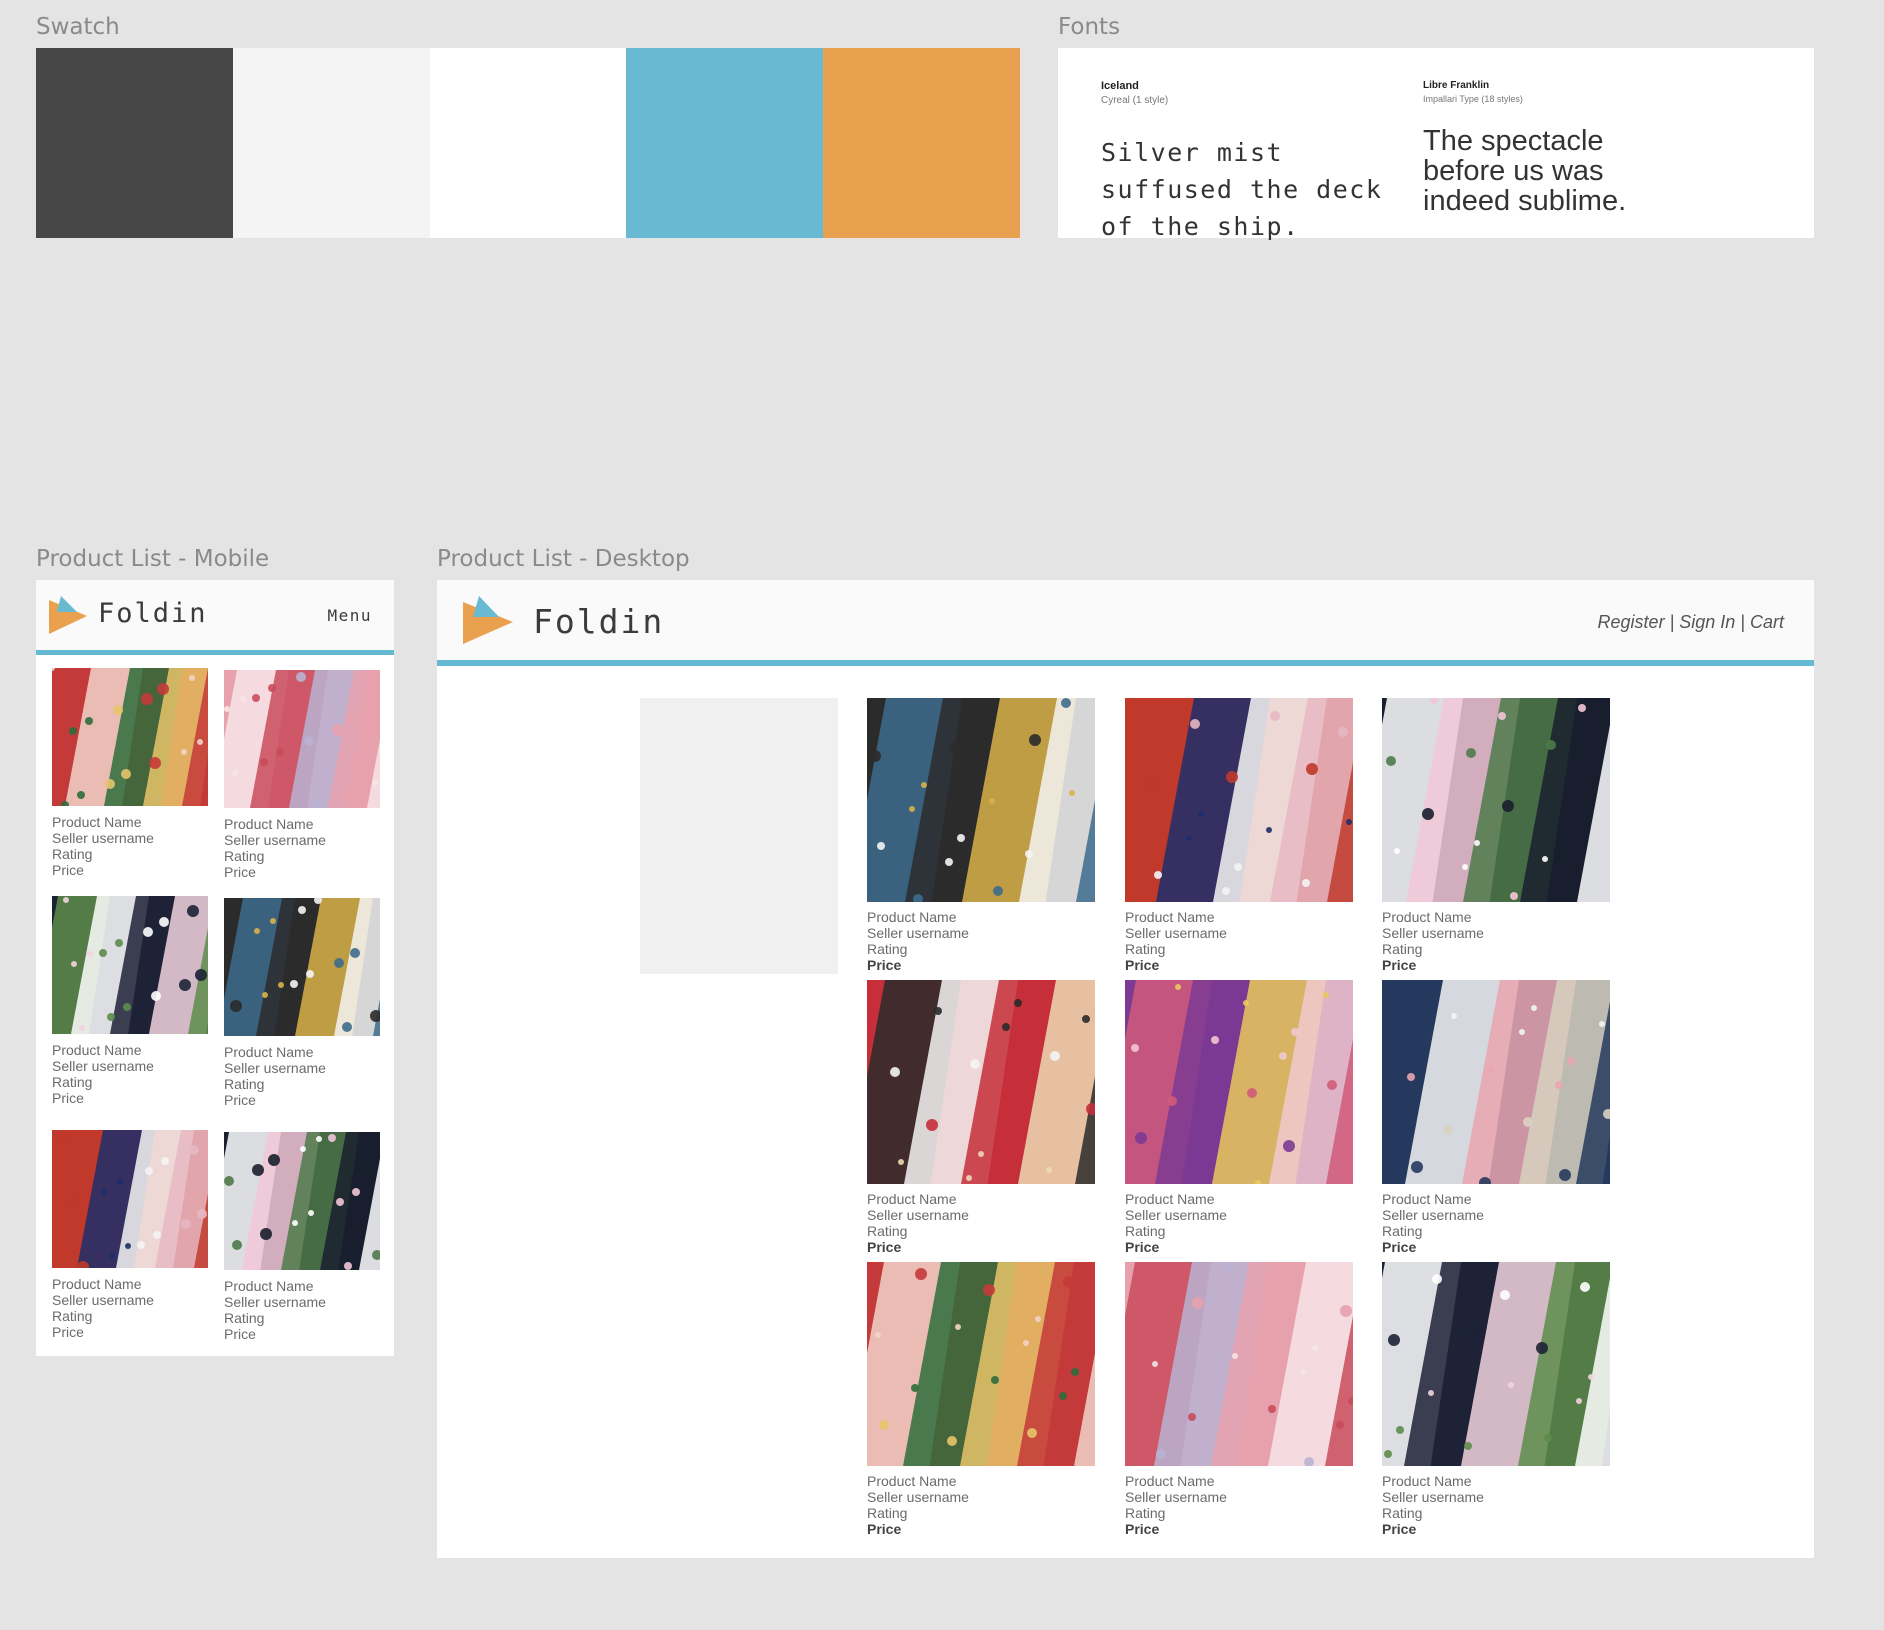  I want to click on sign-in-link: Sign In, so click(1707, 622).